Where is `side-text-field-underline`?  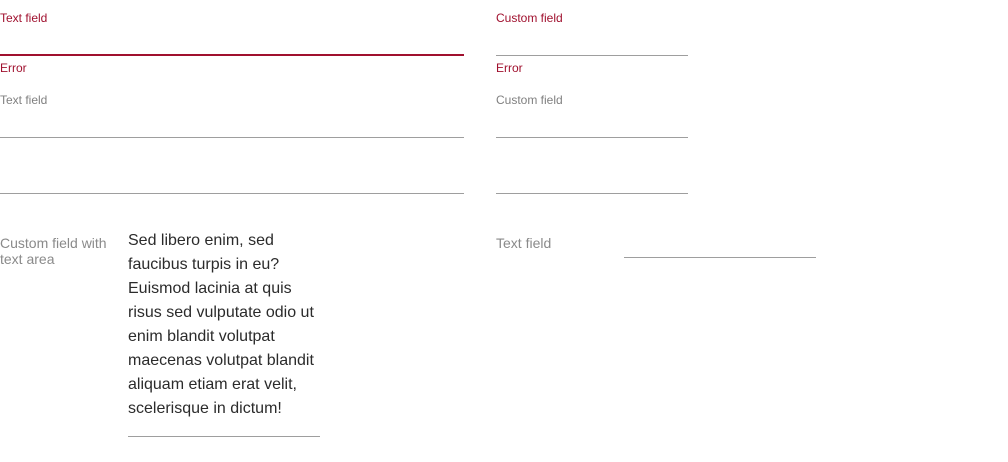
side-text-field-underline is located at coordinates (720, 257).